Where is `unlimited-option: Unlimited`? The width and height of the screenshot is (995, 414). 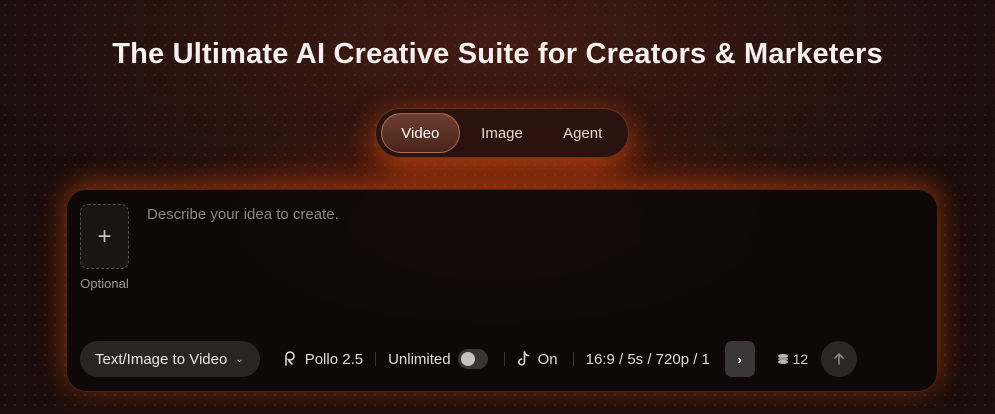
unlimited-option: Unlimited is located at coordinates (438, 359).